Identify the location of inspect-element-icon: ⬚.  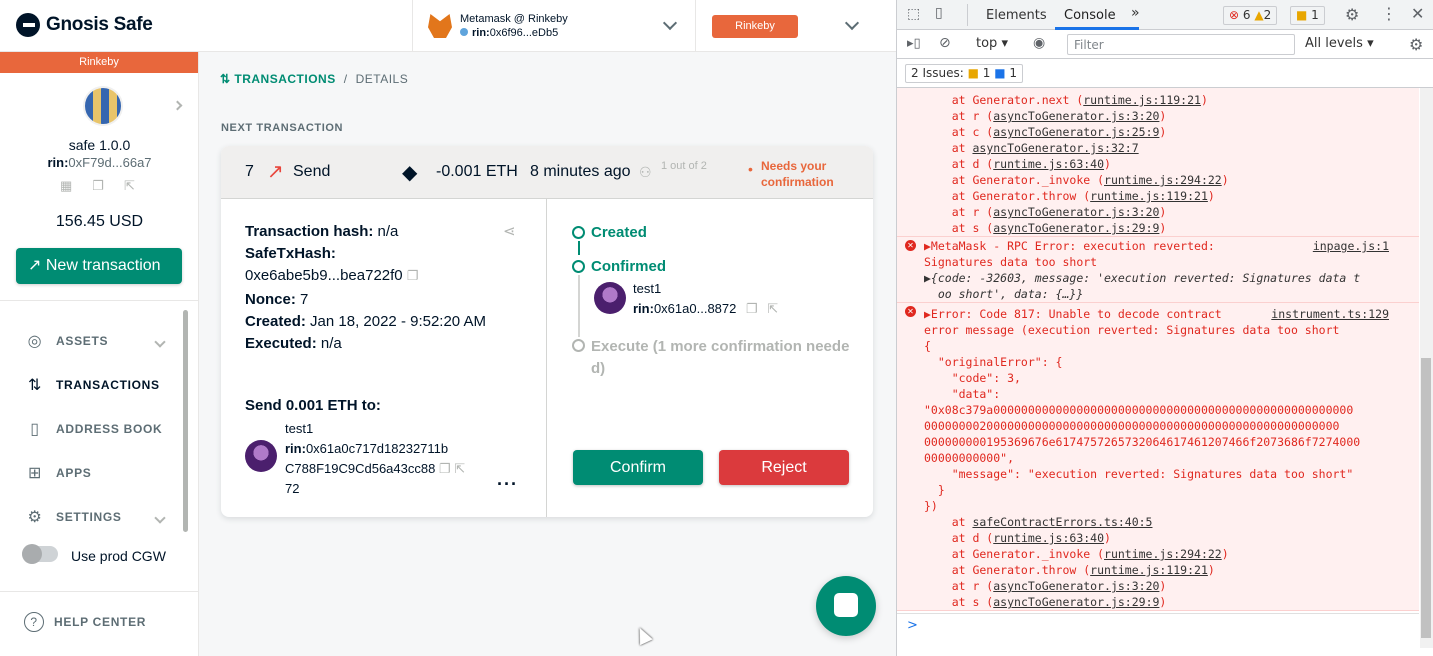
(913, 14).